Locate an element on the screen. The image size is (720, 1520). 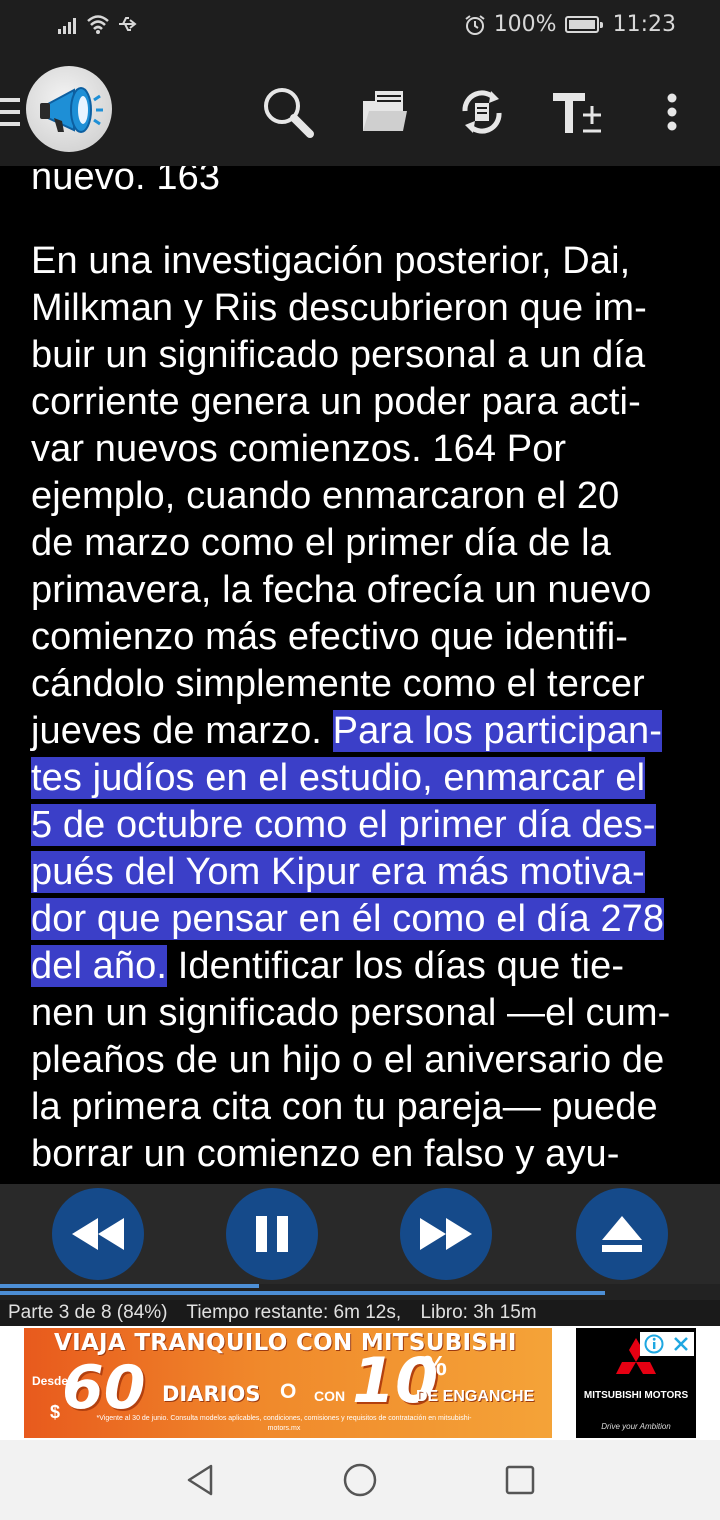
rewind-icon is located at coordinates (98, 1234).